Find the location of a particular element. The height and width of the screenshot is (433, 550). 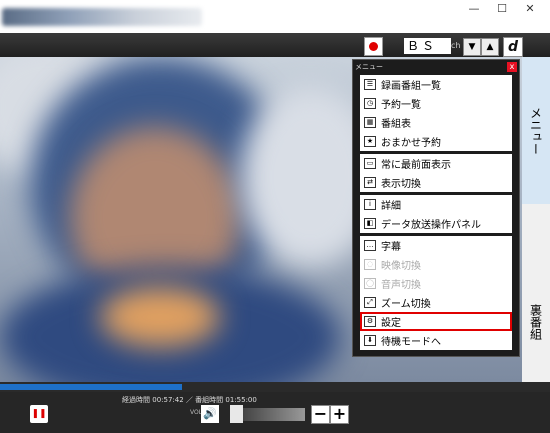

menu-item-zoom-switch: ⤢ ズーム切換 is located at coordinates (436, 302).